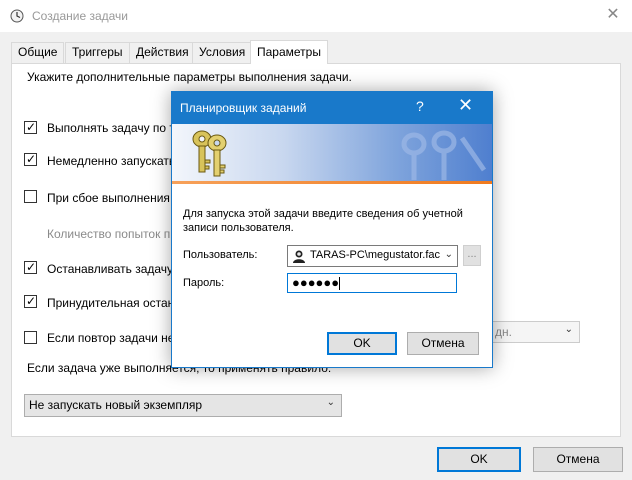 This screenshot has width=632, height=480. What do you see at coordinates (289, 52) in the screenshot?
I see `tab-settings: Параметры` at bounding box center [289, 52].